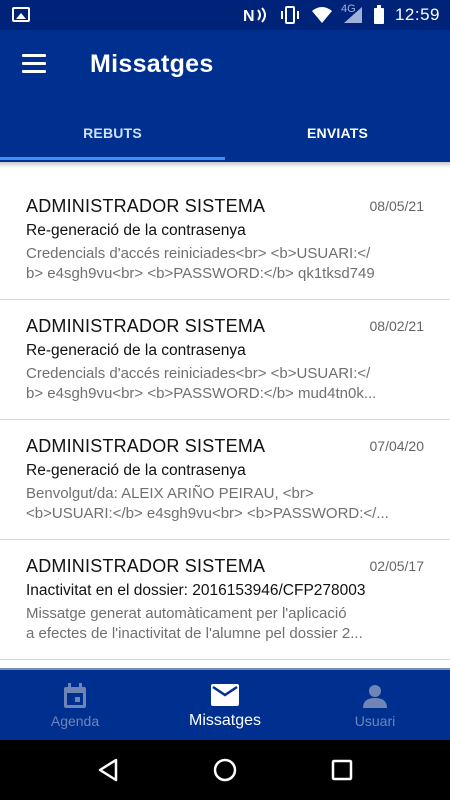 This screenshot has height=800, width=450. What do you see at coordinates (249, 16) in the screenshot?
I see `svg-text: N` at bounding box center [249, 16].